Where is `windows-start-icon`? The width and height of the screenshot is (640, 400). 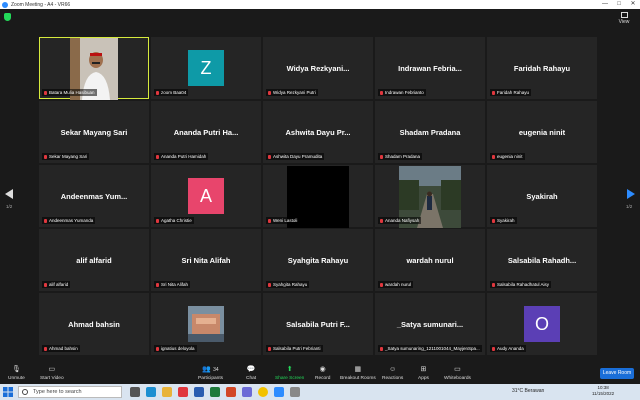
windows-start-icon is located at coordinates (8, 392).